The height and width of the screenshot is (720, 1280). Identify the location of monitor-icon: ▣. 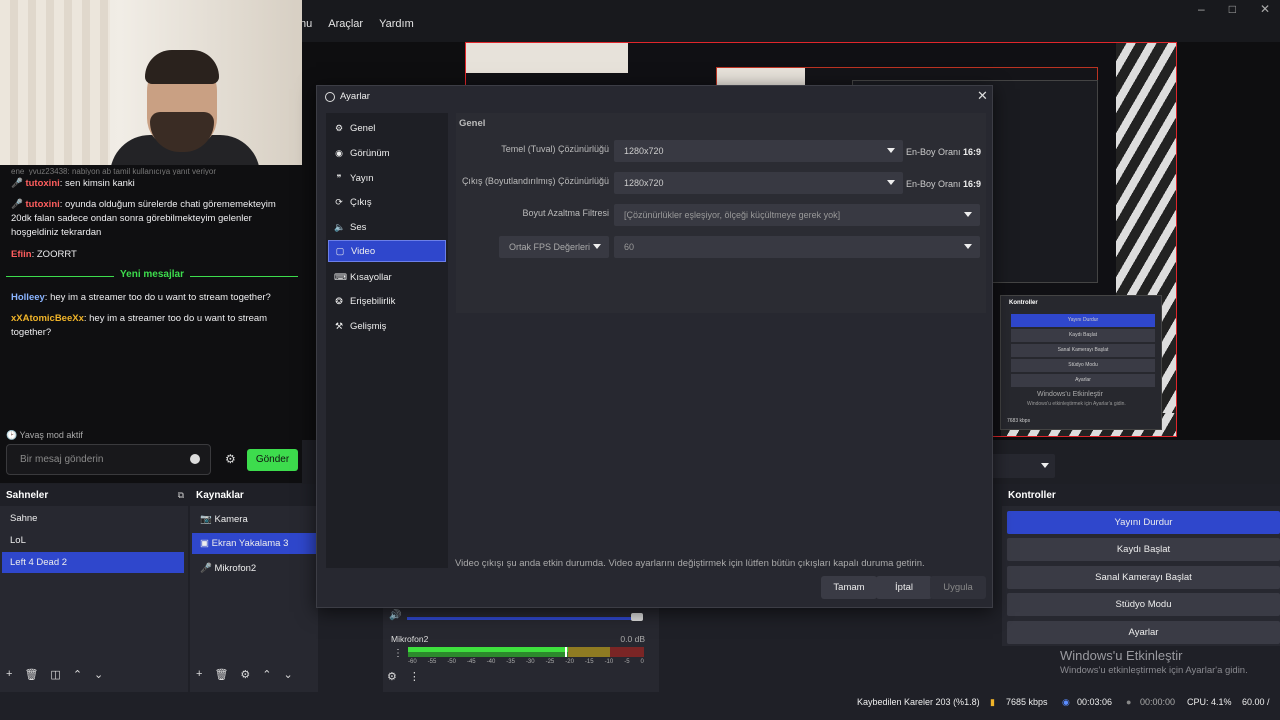
(204, 543).